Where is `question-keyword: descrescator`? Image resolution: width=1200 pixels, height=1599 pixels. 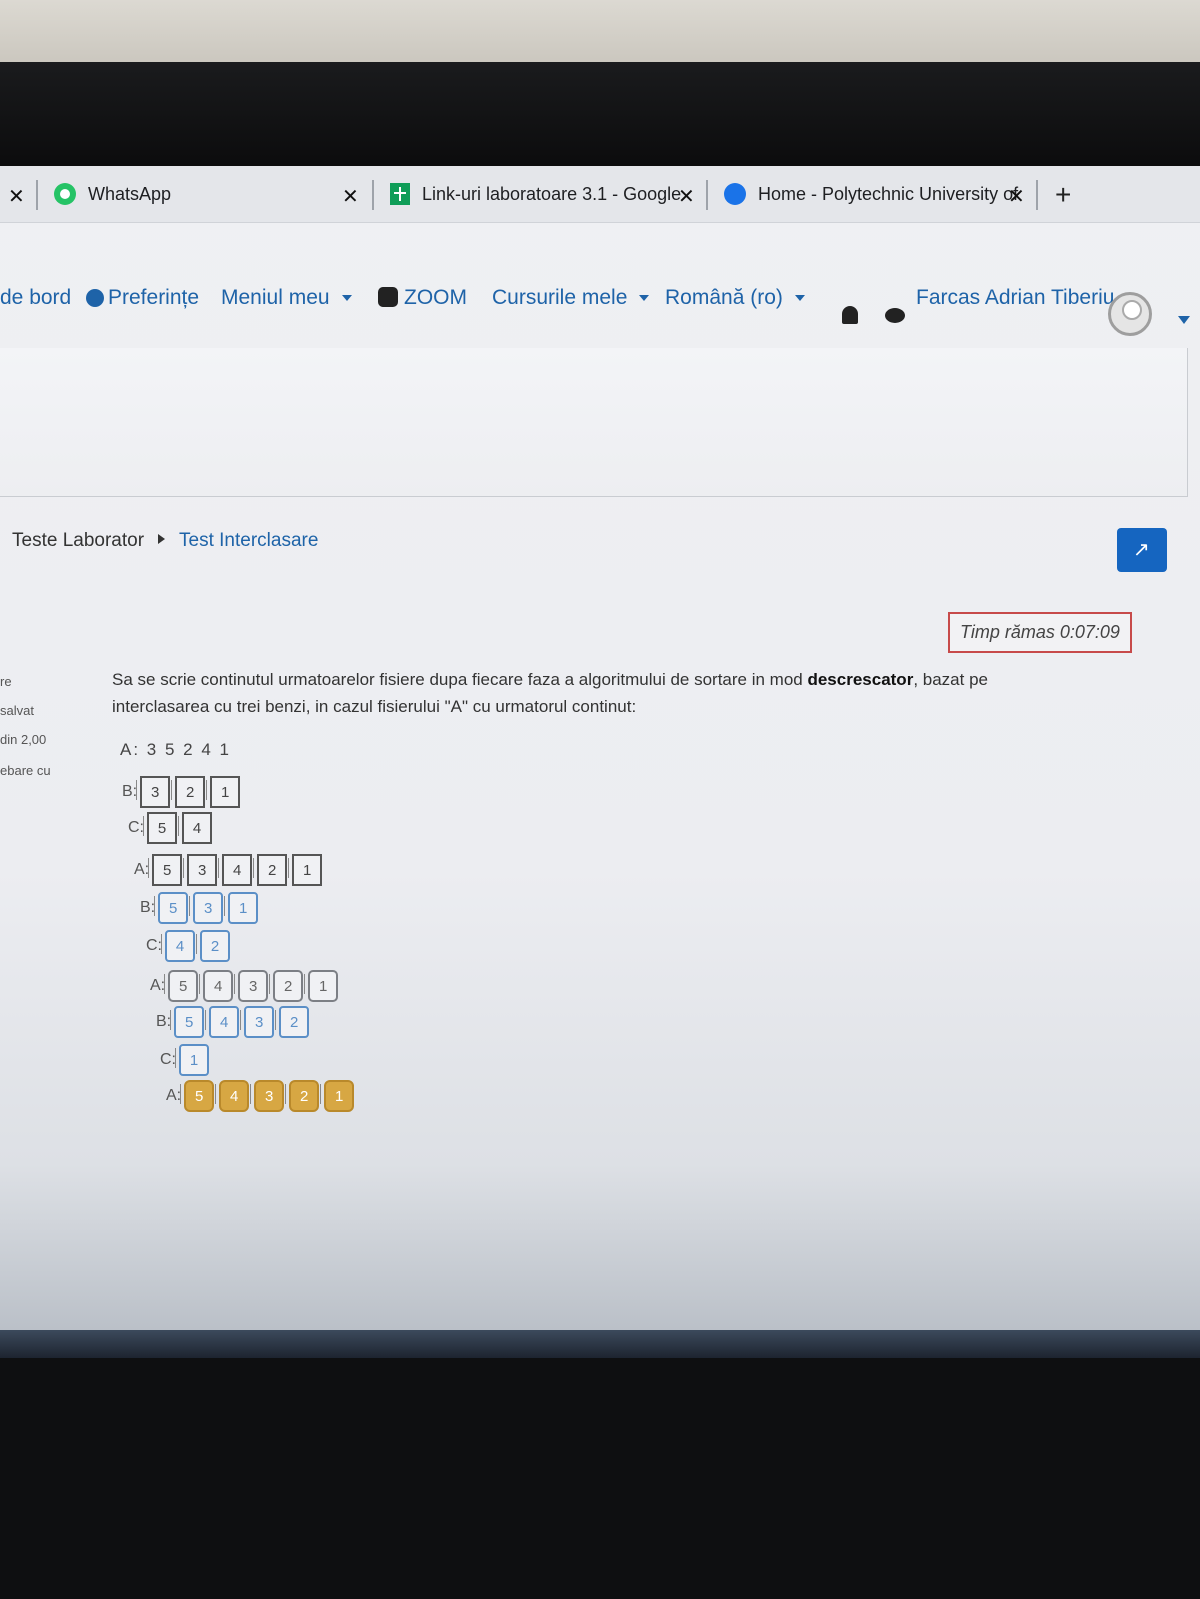 question-keyword: descrescator is located at coordinates (860, 679).